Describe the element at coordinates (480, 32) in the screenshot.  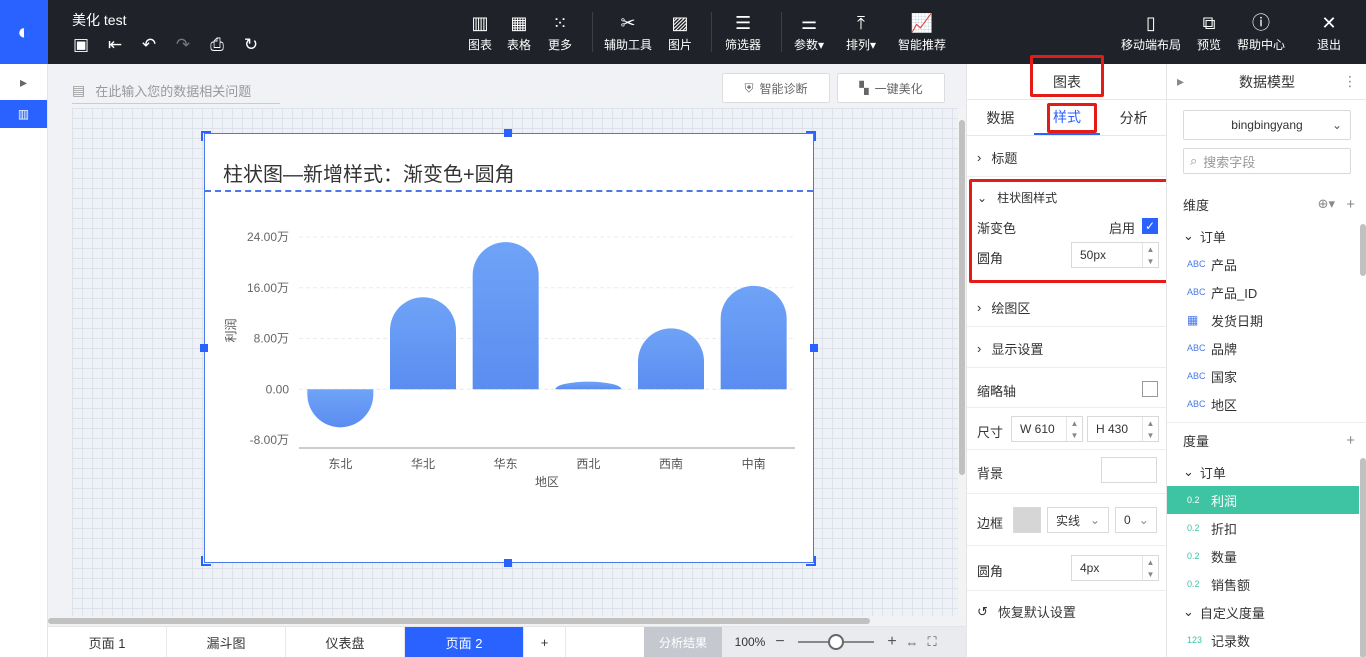
I see `tool-chart: ▥ 图表` at that location.